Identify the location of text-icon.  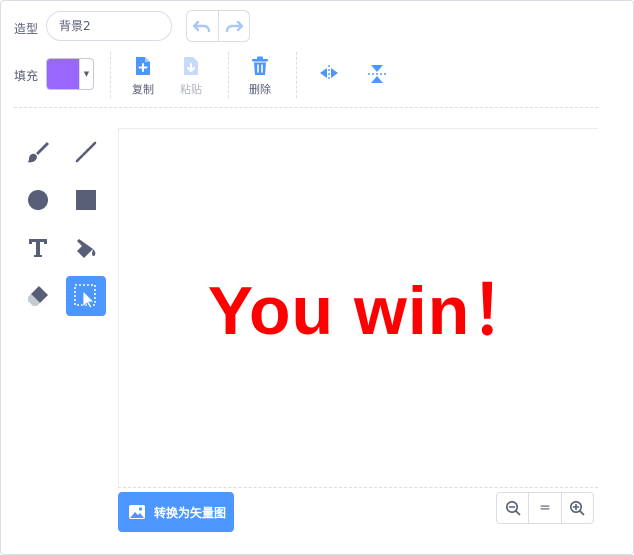
(38, 248).